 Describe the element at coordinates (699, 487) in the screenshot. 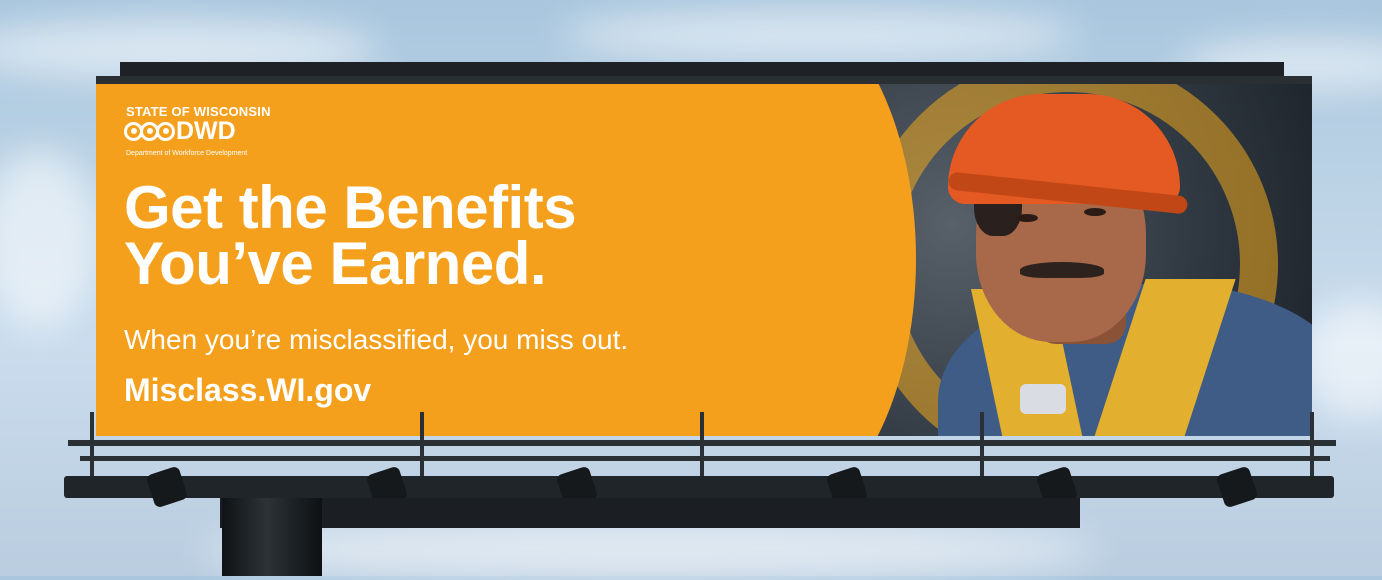

I see `catwalk-floor` at that location.